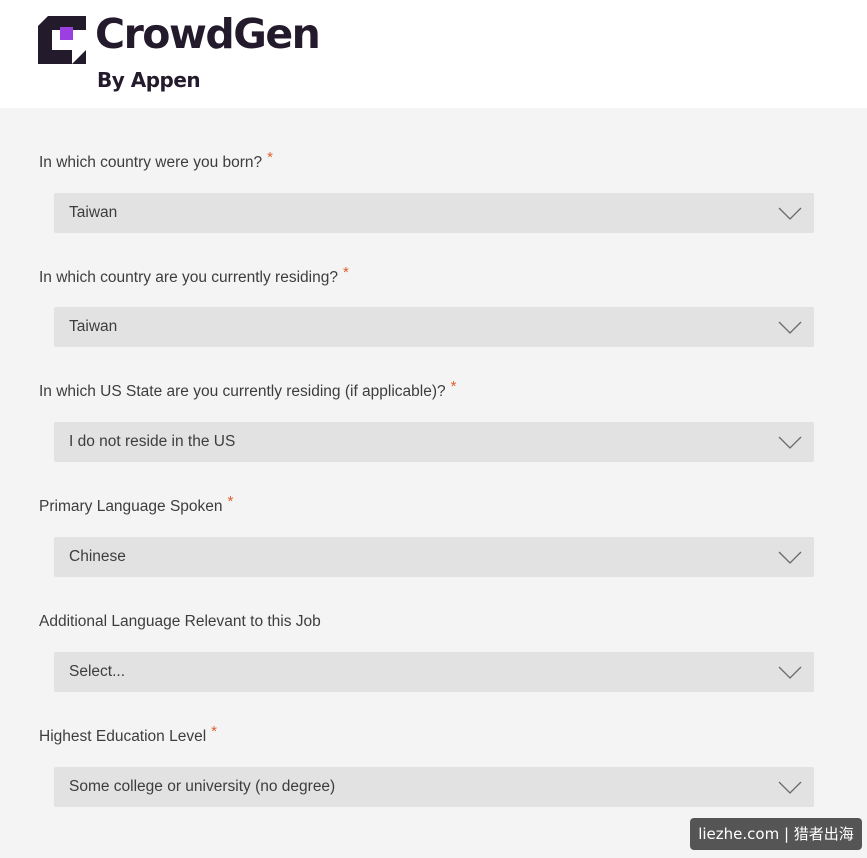  What do you see at coordinates (156, 160) in the screenshot?
I see `field-label: In which country were you born? *` at bounding box center [156, 160].